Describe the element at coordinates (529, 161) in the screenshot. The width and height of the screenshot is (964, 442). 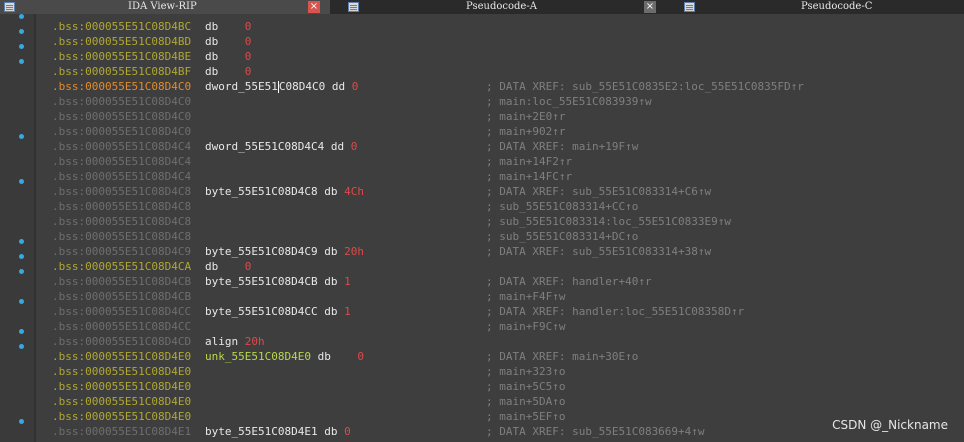
I see `xref-comment: ; main+14F2↑r` at that location.